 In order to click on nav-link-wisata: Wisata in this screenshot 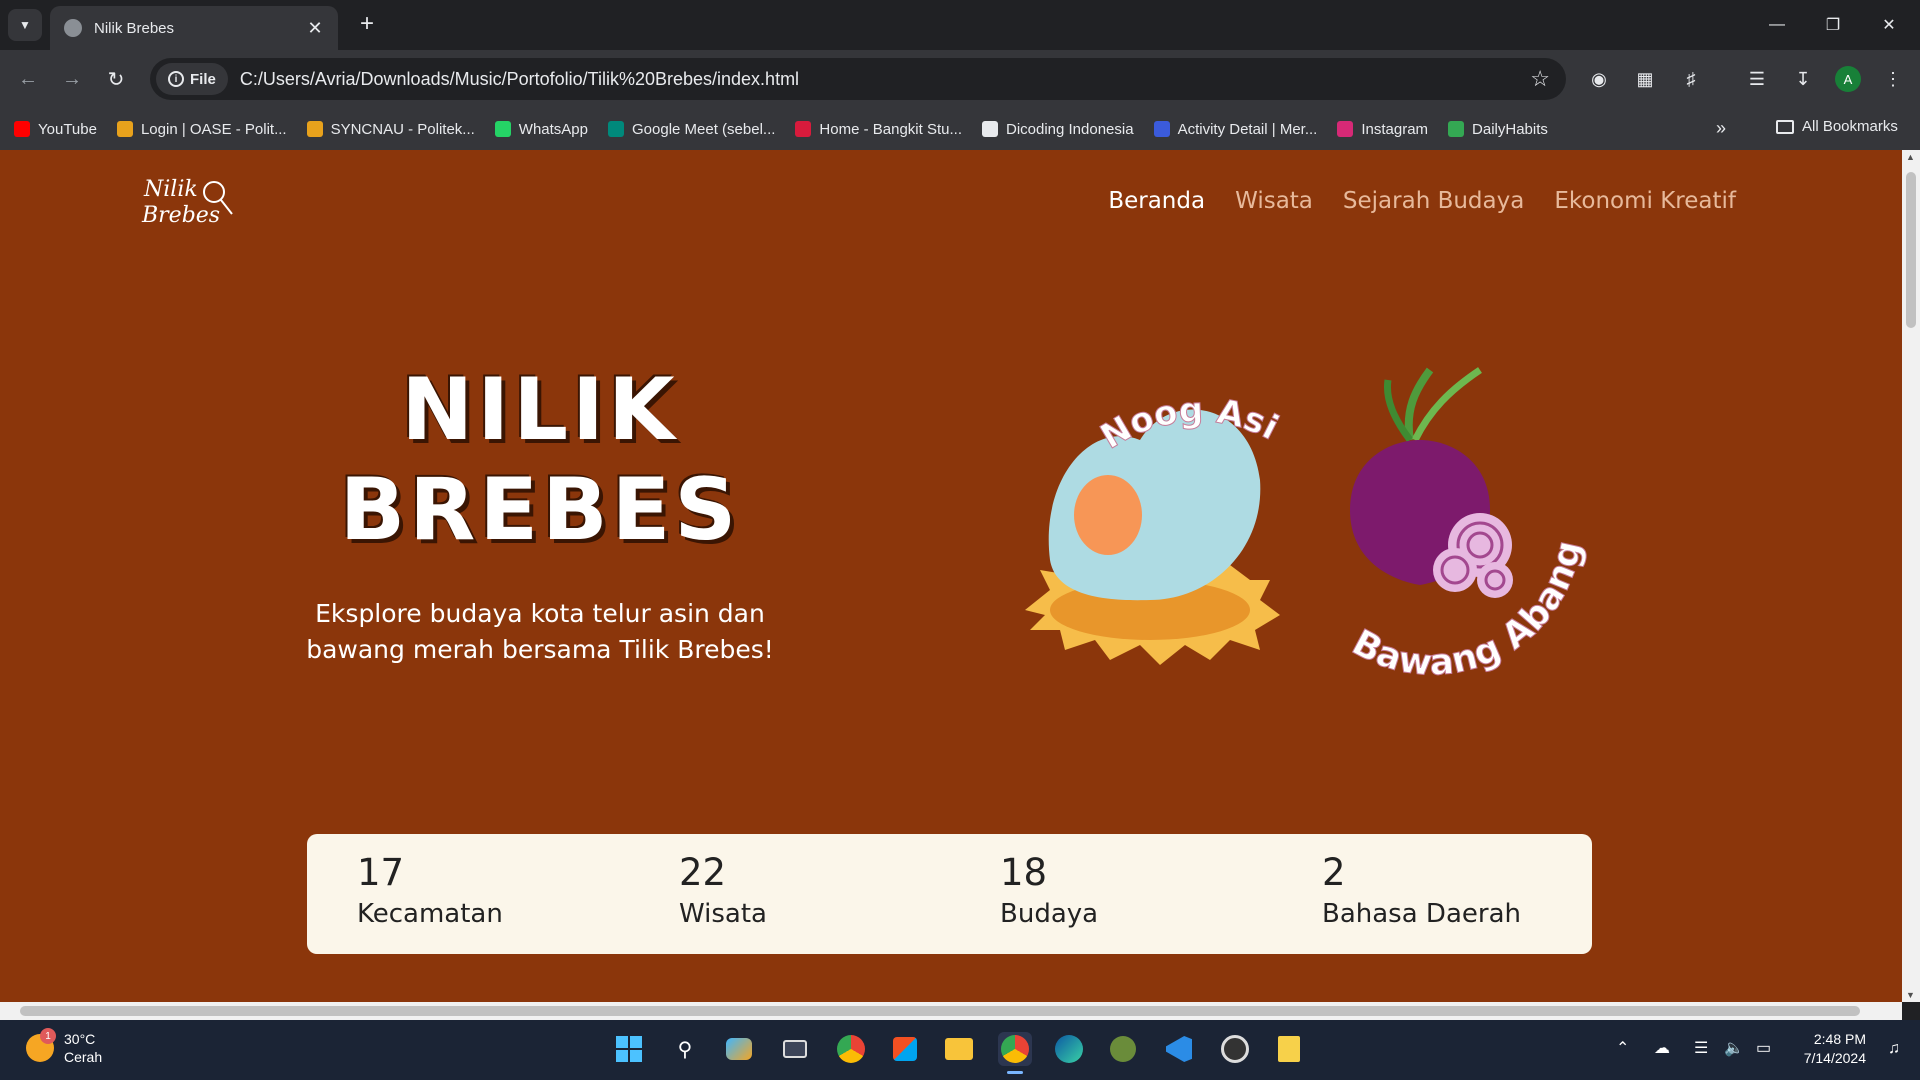, I will do `click(1274, 201)`.